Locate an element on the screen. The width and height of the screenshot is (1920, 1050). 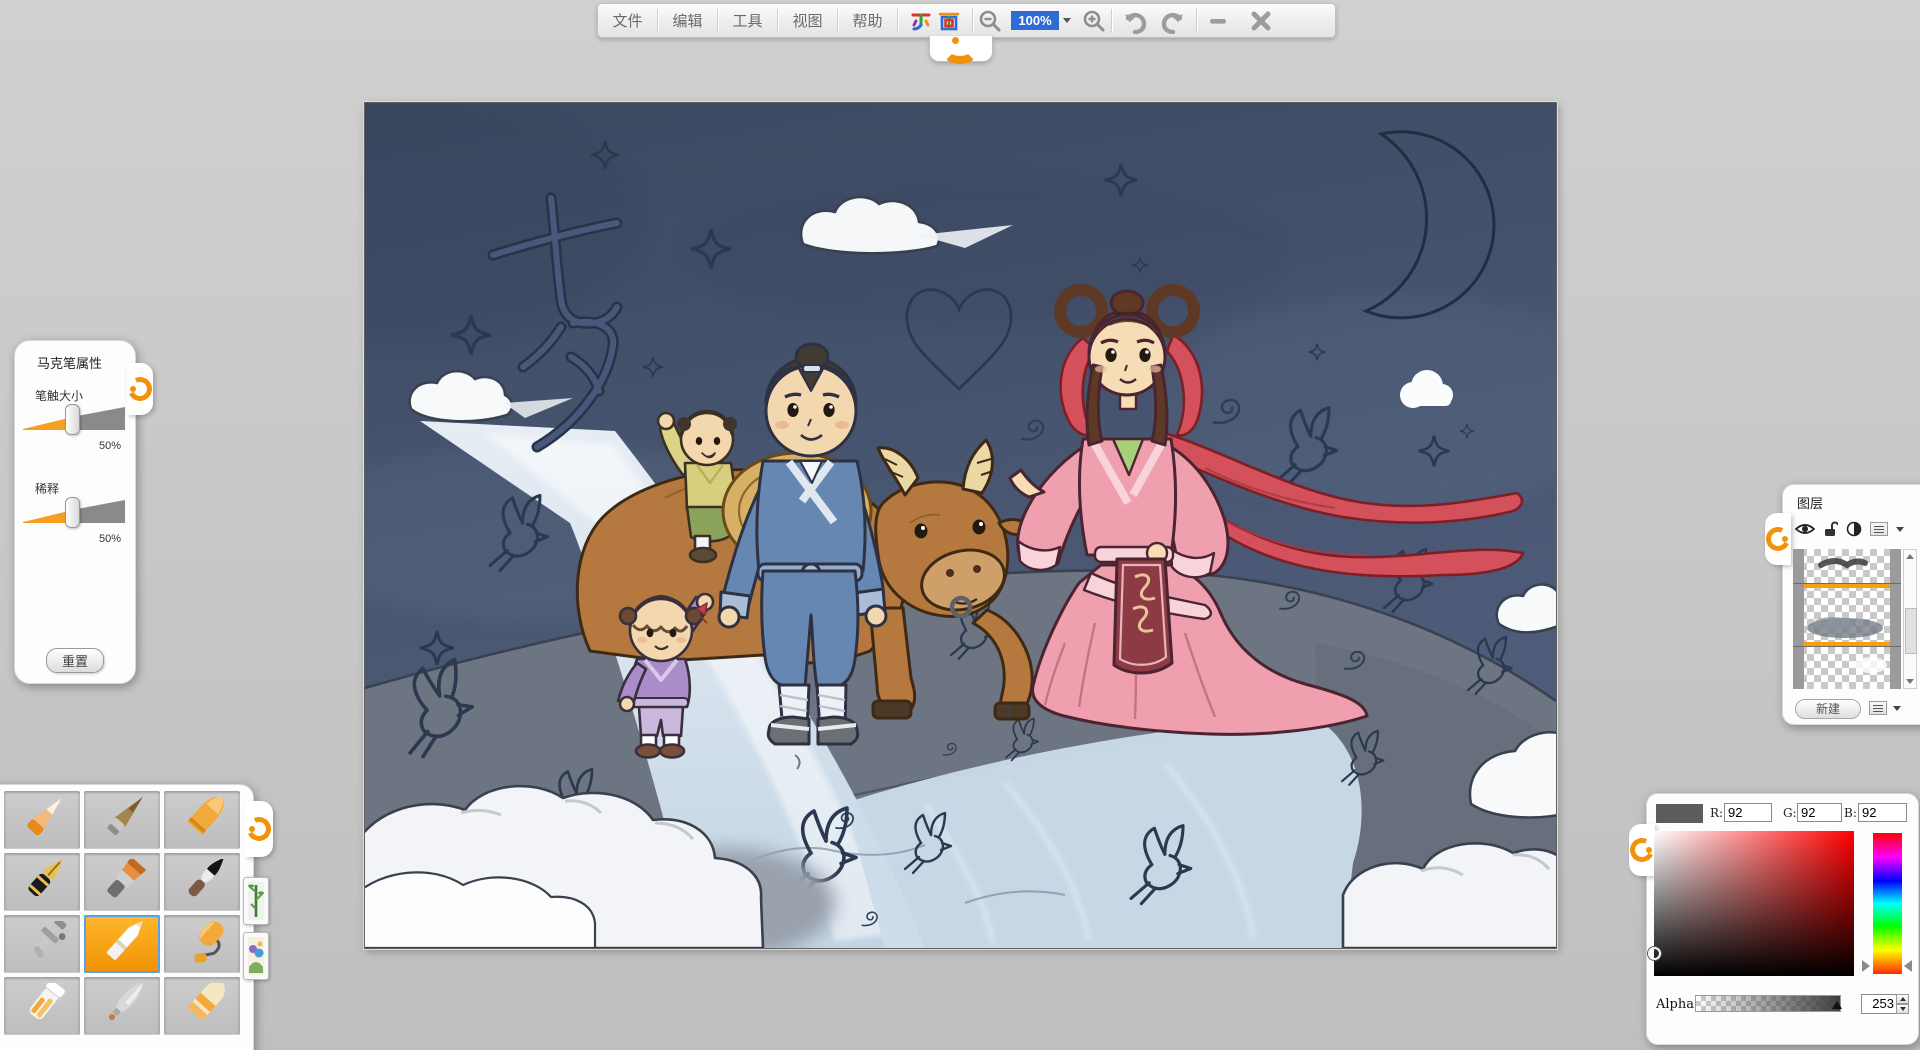
logo-glyph-hua-icon is located at coordinates (949, 21).